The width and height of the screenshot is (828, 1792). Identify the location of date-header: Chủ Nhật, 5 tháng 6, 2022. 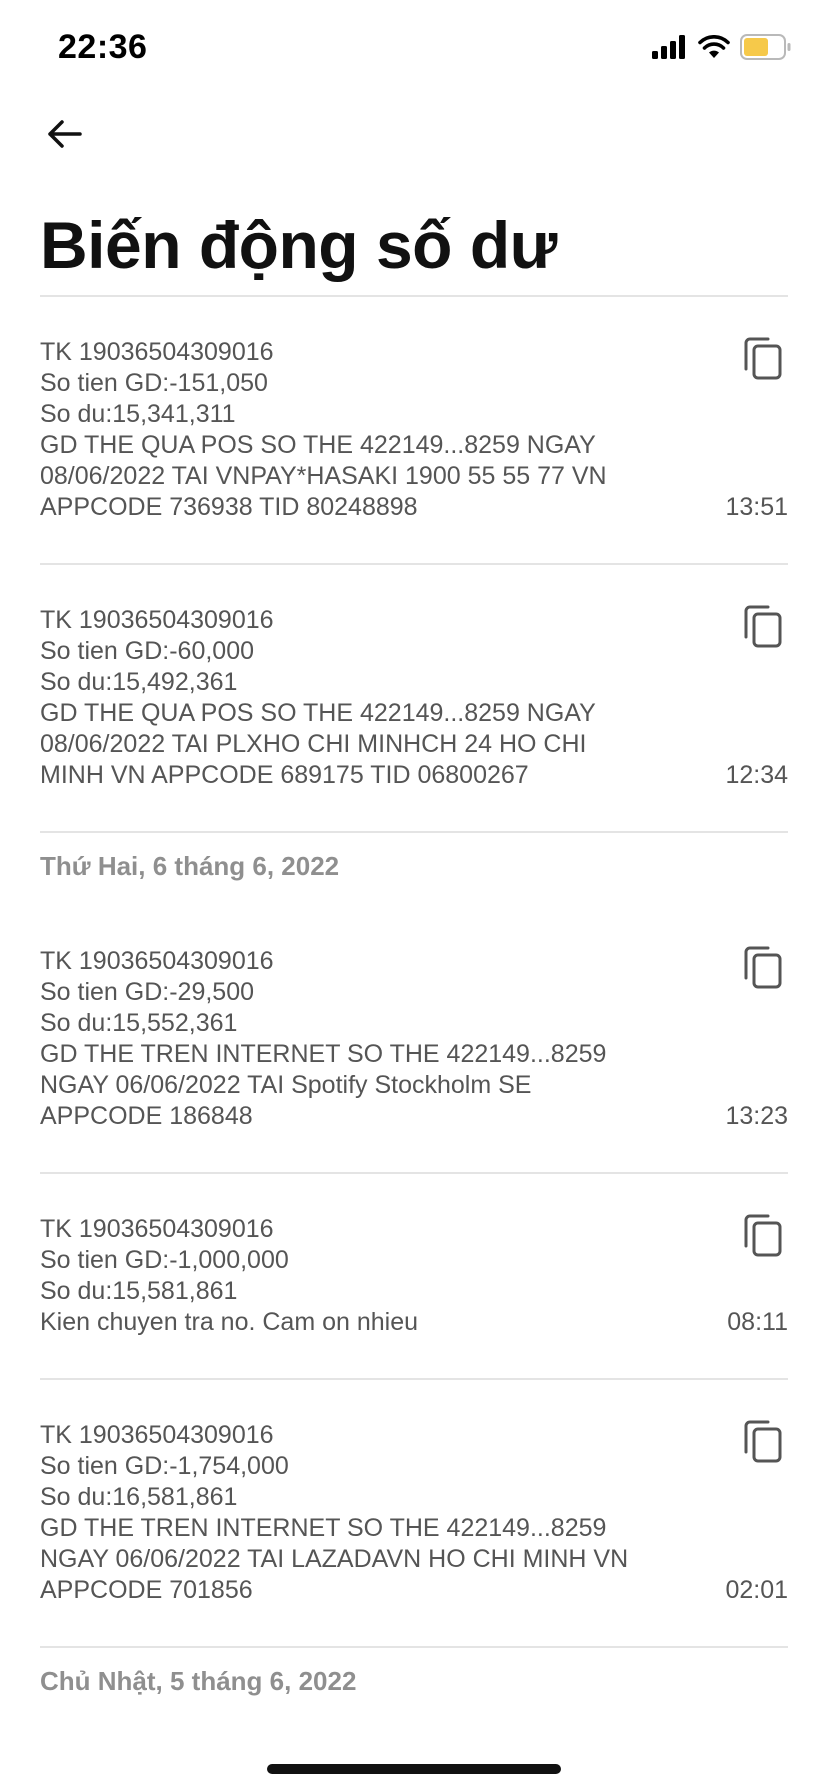
(198, 1681).